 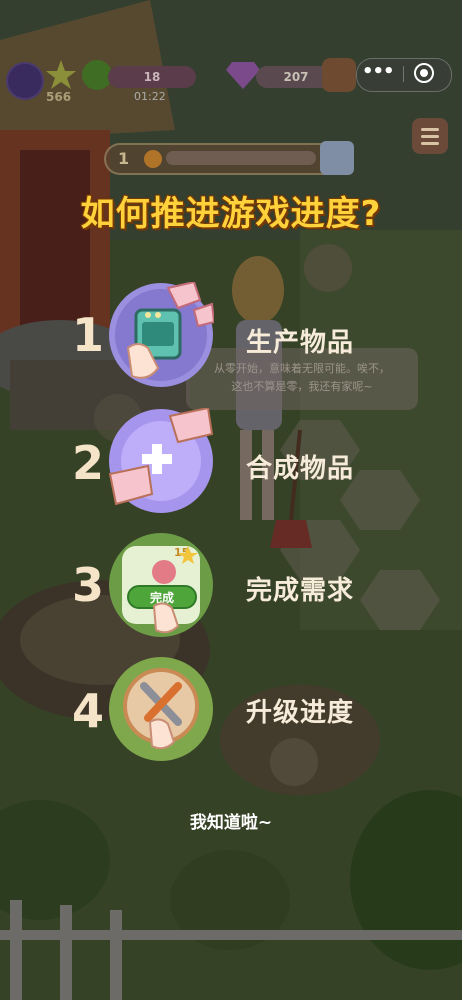 What do you see at coordinates (124, 158) in the screenshot?
I see `level-number: 1` at bounding box center [124, 158].